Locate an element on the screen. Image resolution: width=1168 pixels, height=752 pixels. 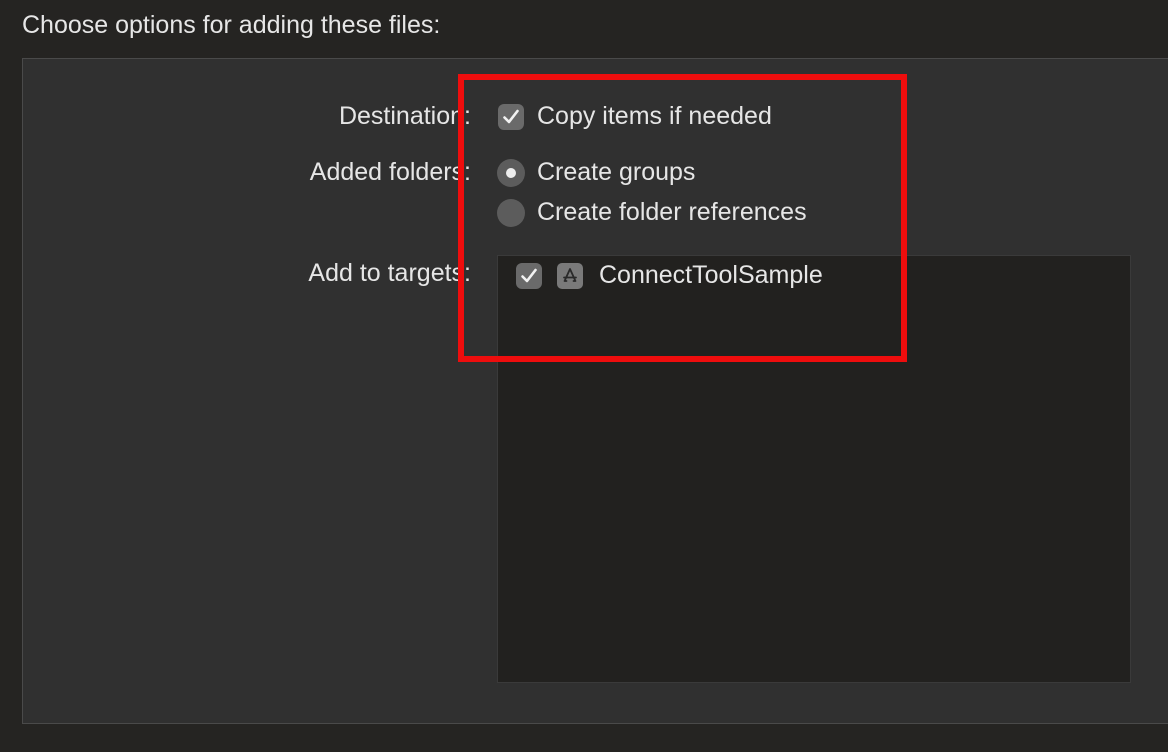
create-groups-label: Create groups is located at coordinates (616, 172).